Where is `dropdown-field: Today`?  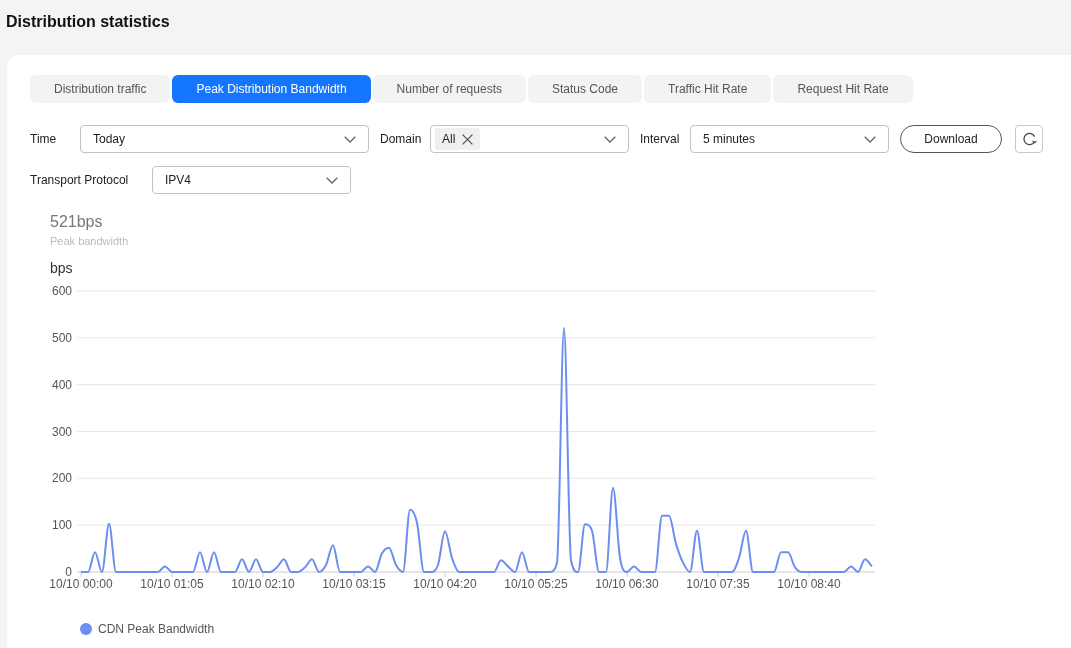
dropdown-field: Today is located at coordinates (224, 139).